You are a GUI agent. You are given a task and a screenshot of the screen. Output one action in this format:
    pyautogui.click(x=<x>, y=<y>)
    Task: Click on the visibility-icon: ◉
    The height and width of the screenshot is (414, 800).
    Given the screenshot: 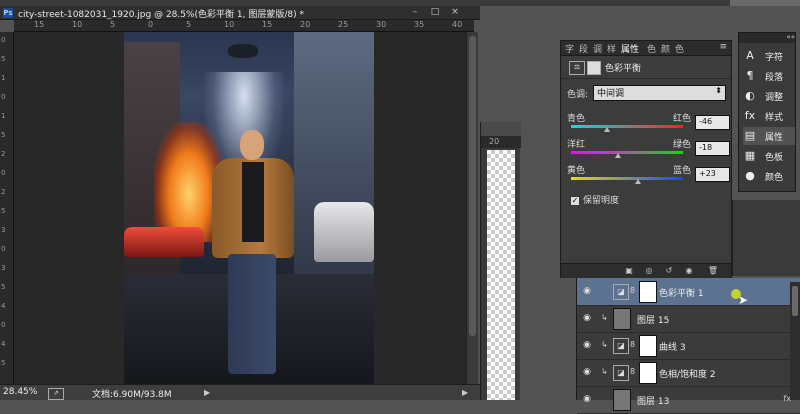 What is the action you would take?
    pyautogui.click(x=689, y=270)
    